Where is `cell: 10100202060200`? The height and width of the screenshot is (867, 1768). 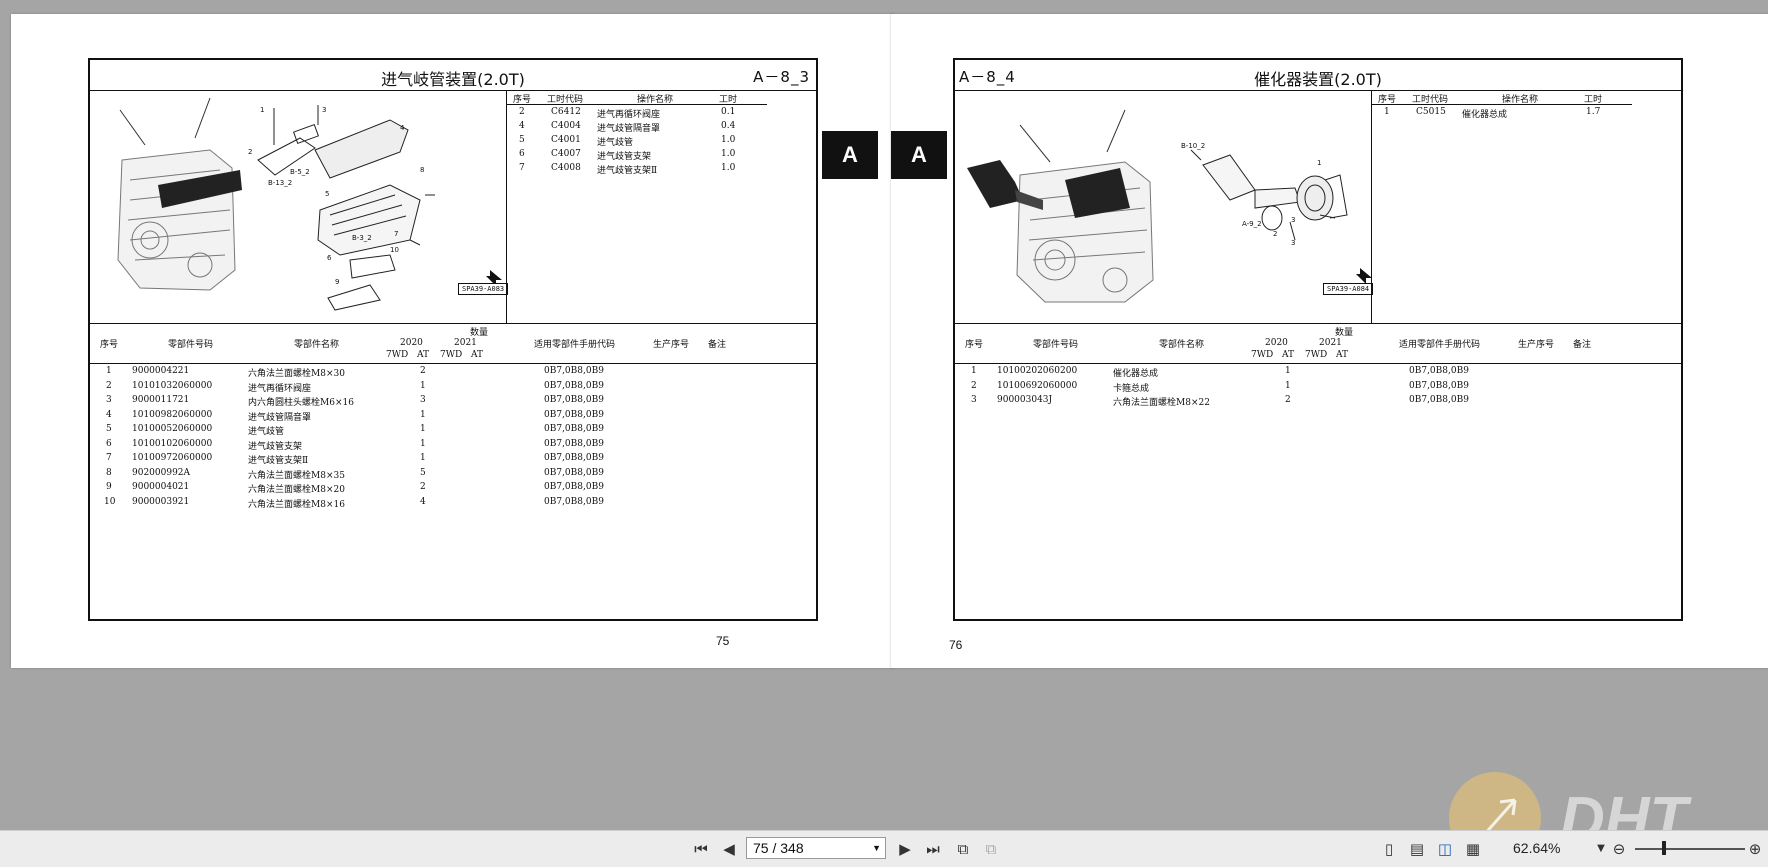 cell: 10100202060200 is located at coordinates (1037, 371).